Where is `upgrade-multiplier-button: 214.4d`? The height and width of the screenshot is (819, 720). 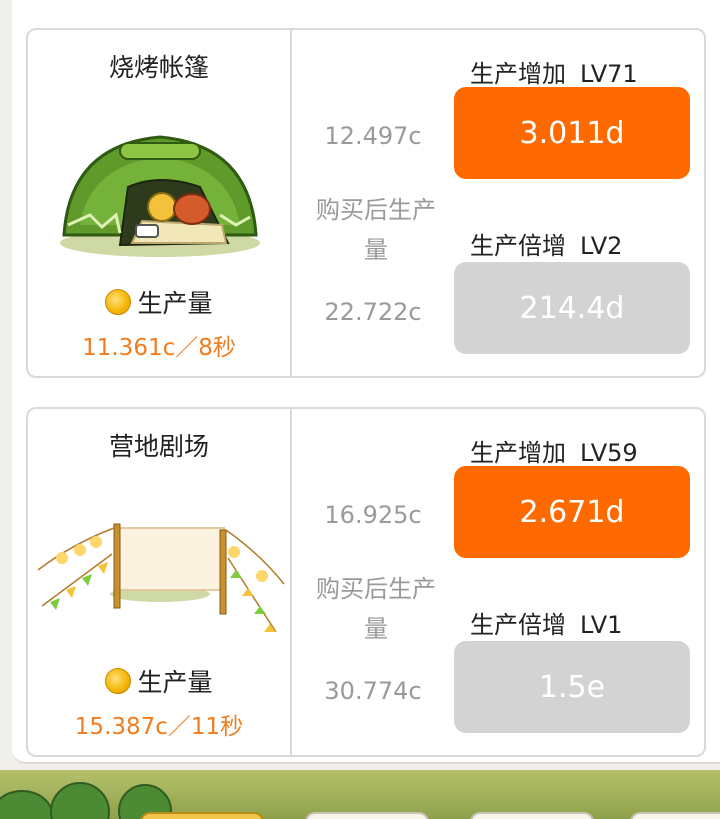
upgrade-multiplier-button: 214.4d is located at coordinates (572, 308).